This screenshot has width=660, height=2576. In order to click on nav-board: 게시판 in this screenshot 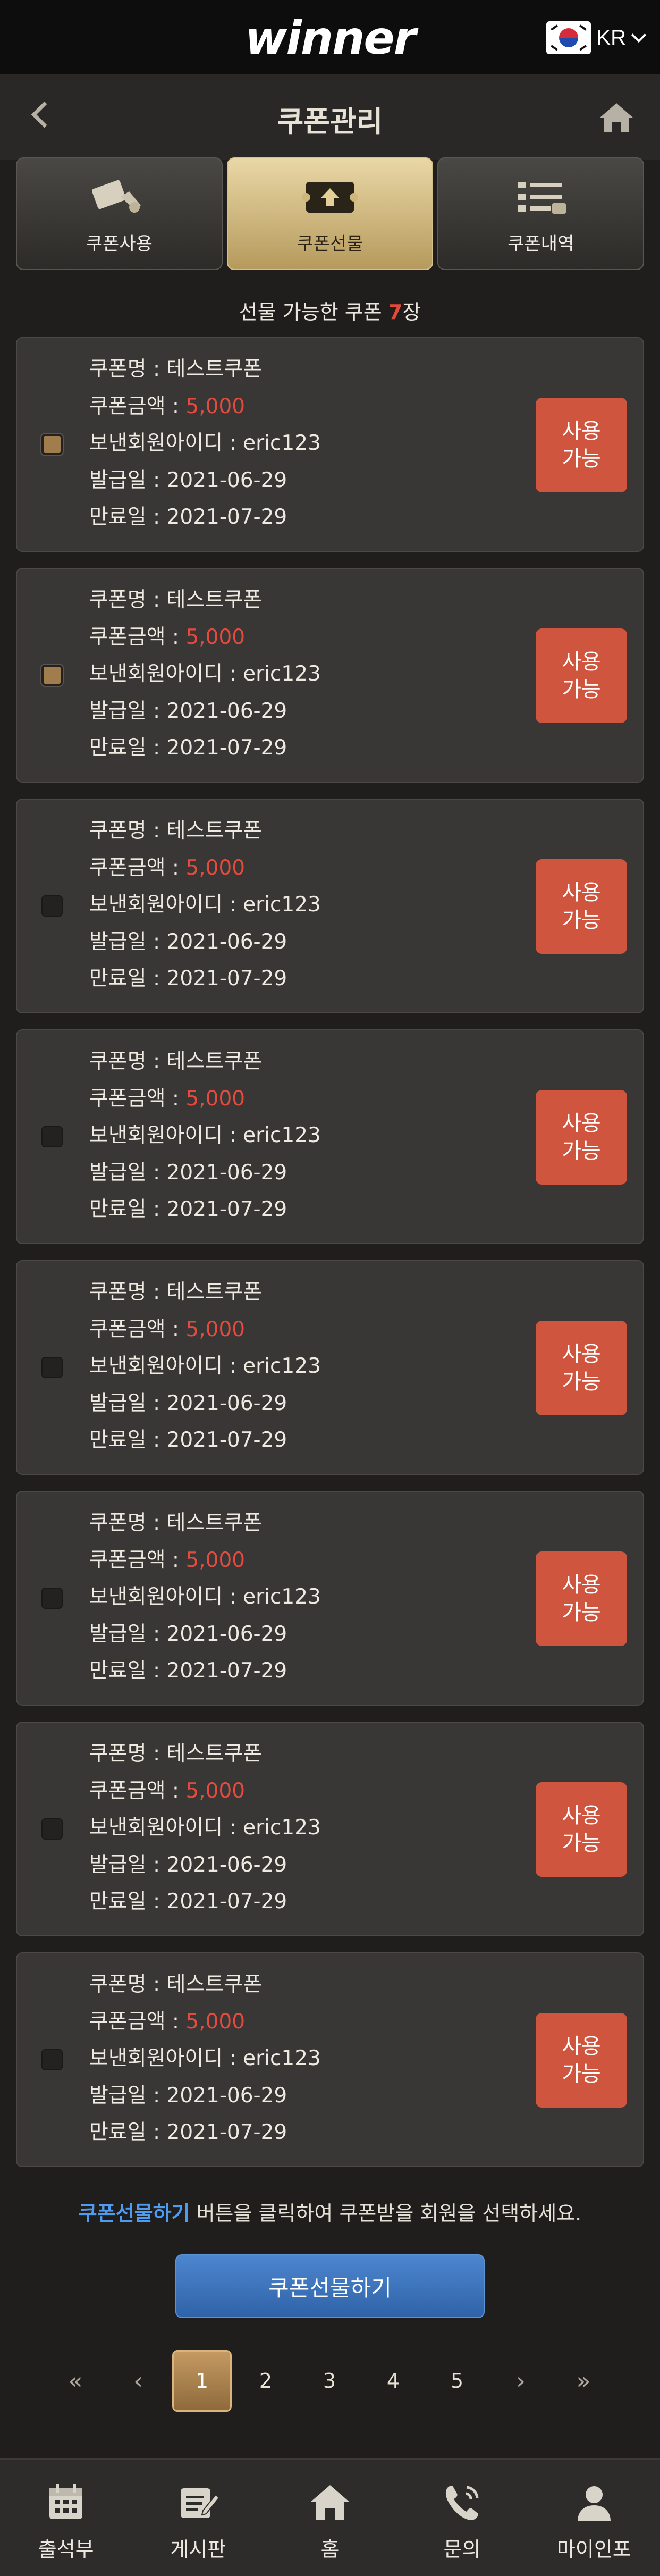, I will do `click(198, 2518)`.